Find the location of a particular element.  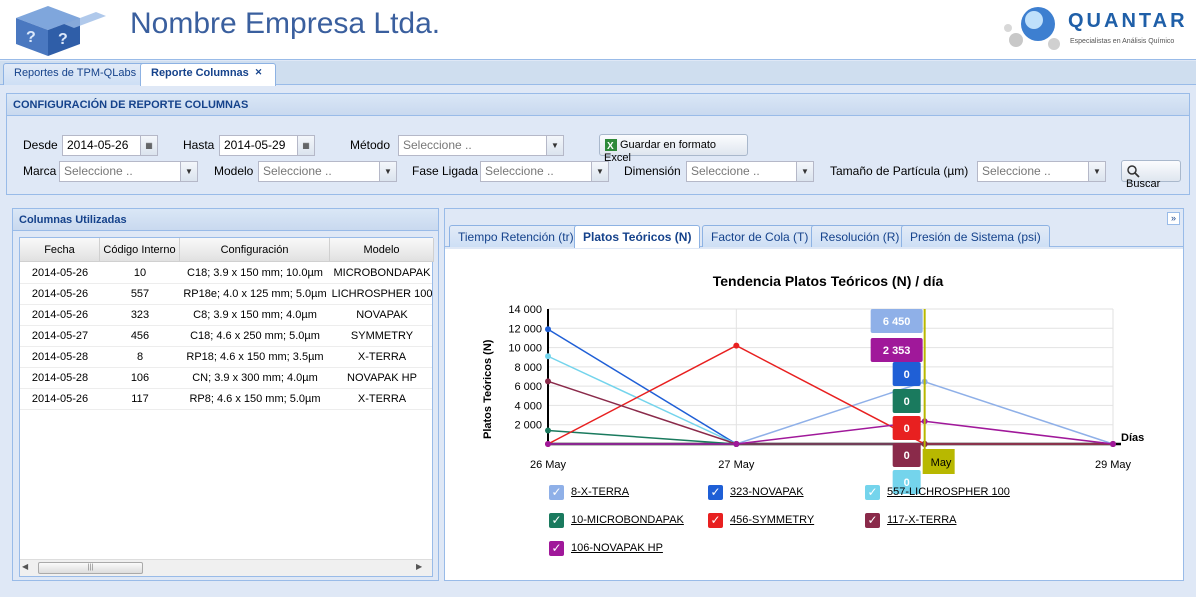

buscar-label: Buscar is located at coordinates (1143, 184).